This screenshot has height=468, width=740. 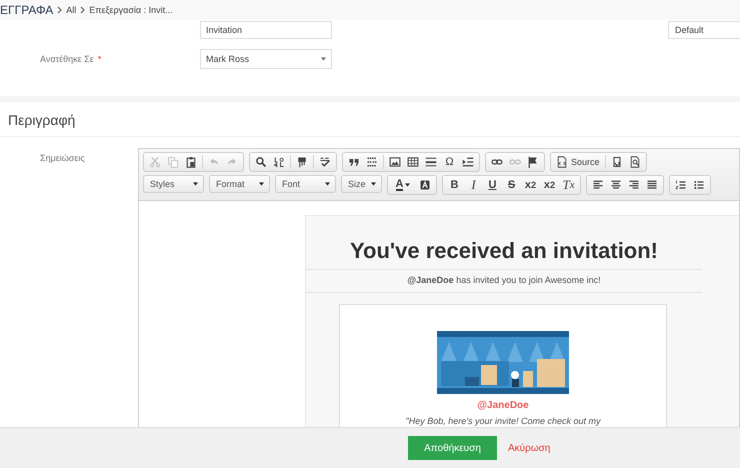 What do you see at coordinates (504, 254) in the screenshot?
I see `email-heading: You've received an invitation!` at bounding box center [504, 254].